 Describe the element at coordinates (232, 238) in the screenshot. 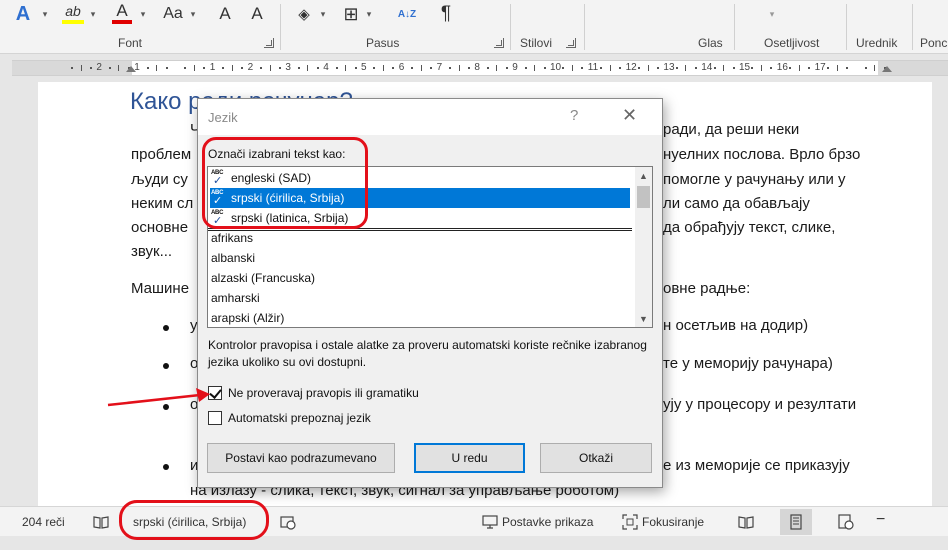

I see `list-item-afrikans: afrikans` at that location.